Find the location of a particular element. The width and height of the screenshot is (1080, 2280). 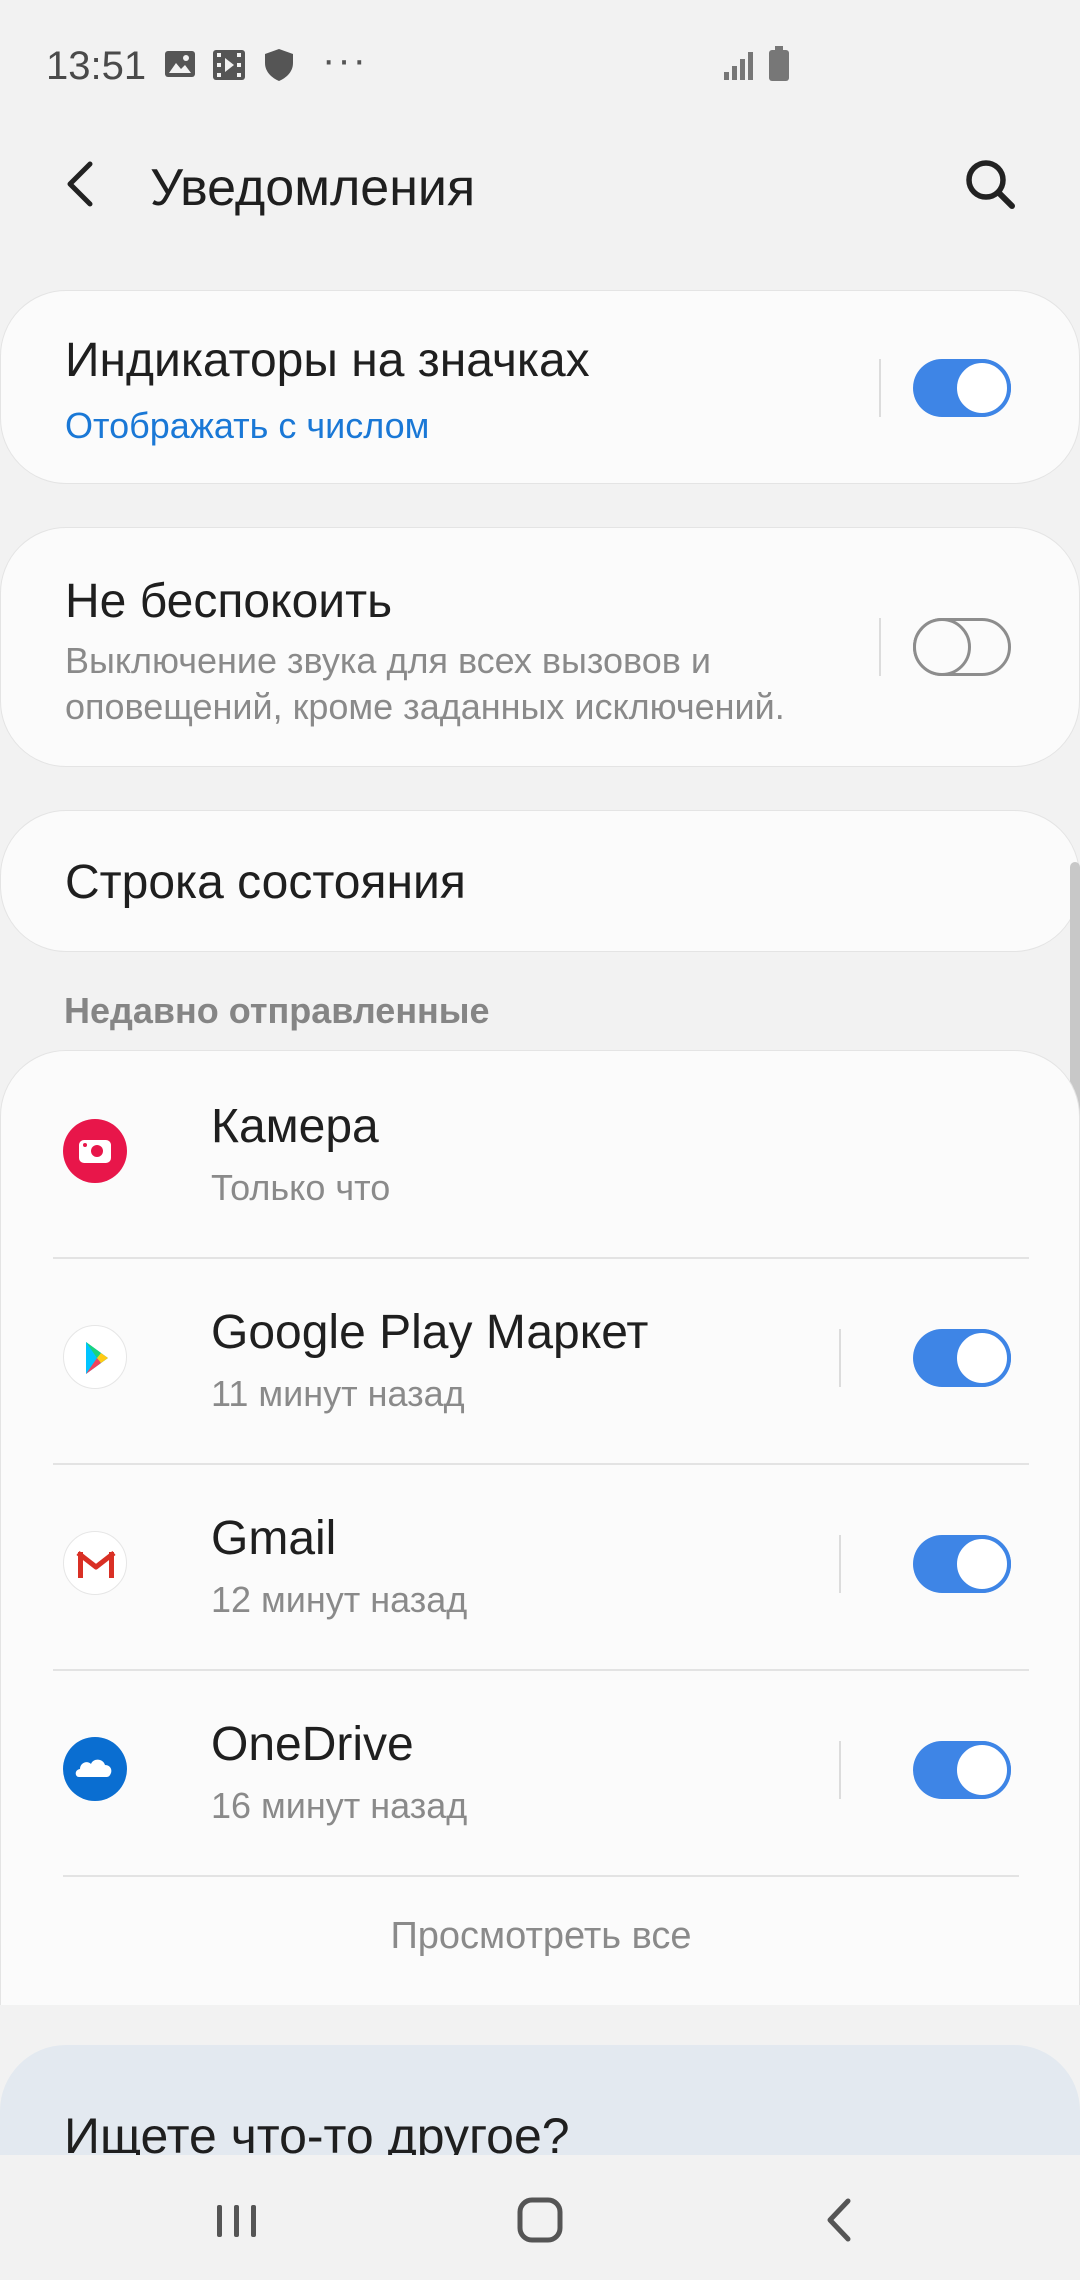

gmail-icon is located at coordinates (95, 1563).